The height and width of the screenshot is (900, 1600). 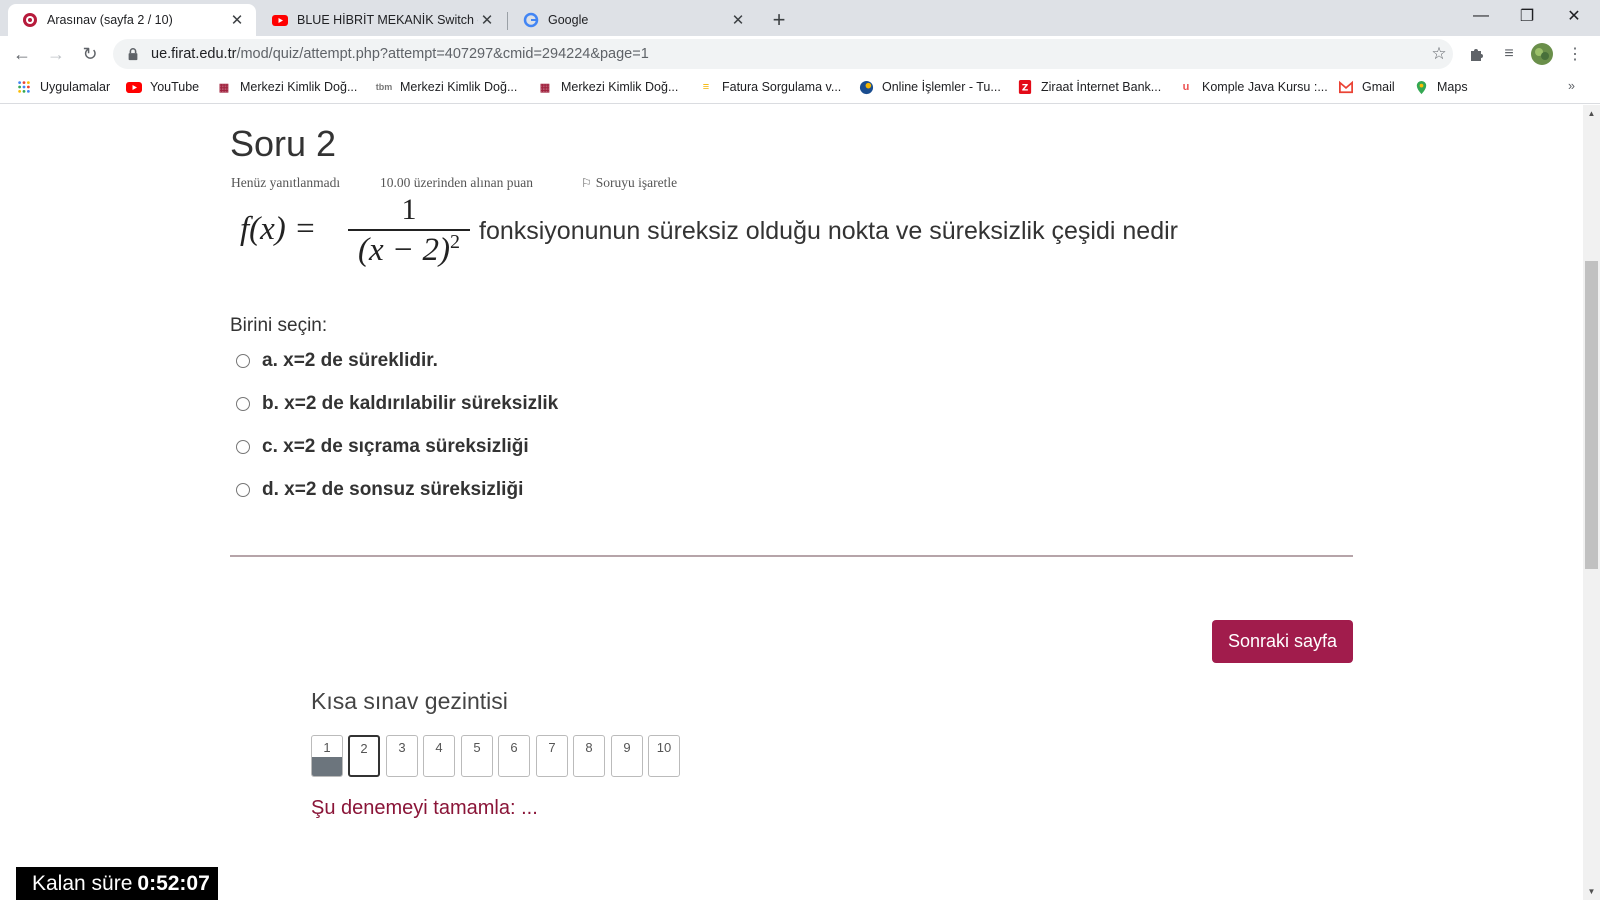 I want to click on scroll-down-arrow-icon: ▼, so click(x=1591, y=891).